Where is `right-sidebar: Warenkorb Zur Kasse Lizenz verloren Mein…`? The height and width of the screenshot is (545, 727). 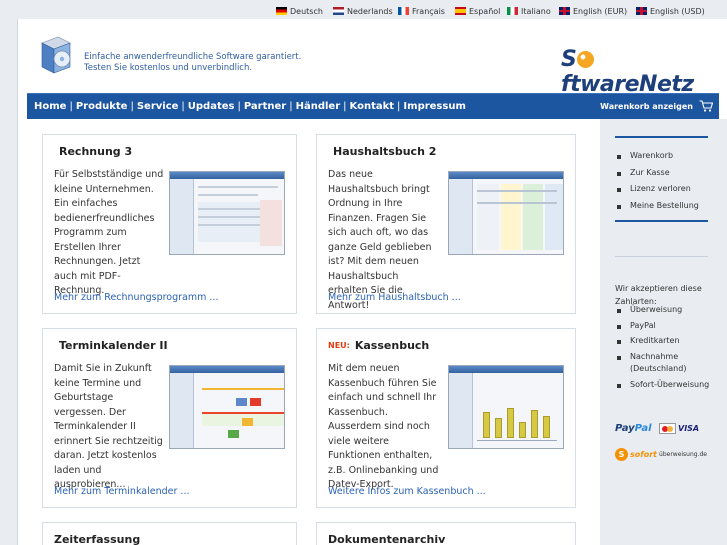
right-sidebar: Warenkorb Zur Kasse Lizenz verloren Mein… is located at coordinates (663, 332).